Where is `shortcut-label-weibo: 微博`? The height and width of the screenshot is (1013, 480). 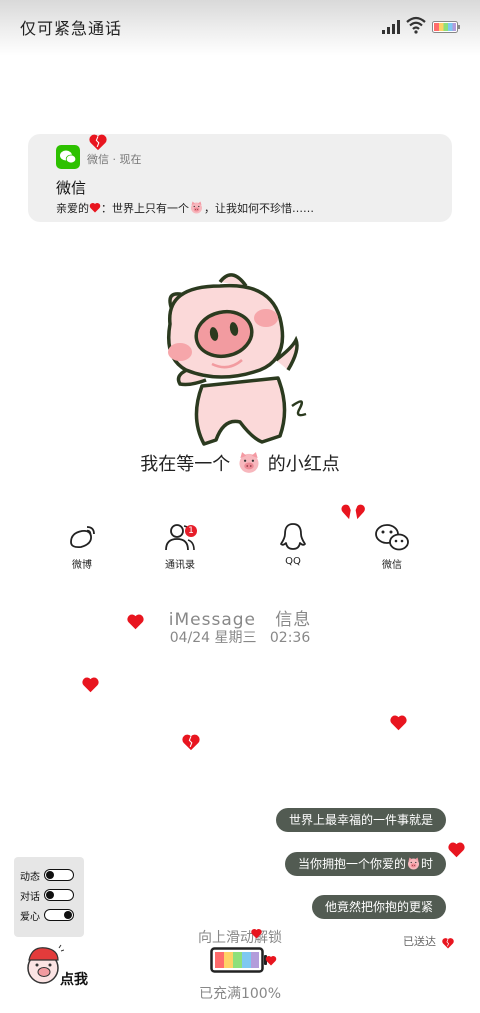
shortcut-label-weibo: 微博 is located at coordinates (82, 565).